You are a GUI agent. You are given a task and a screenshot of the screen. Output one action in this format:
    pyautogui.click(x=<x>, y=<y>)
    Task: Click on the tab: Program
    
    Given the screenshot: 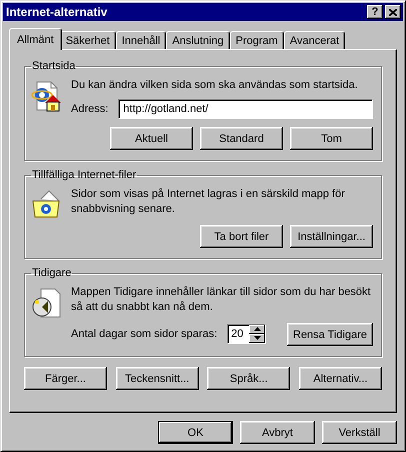 What is the action you would take?
    pyautogui.click(x=257, y=40)
    